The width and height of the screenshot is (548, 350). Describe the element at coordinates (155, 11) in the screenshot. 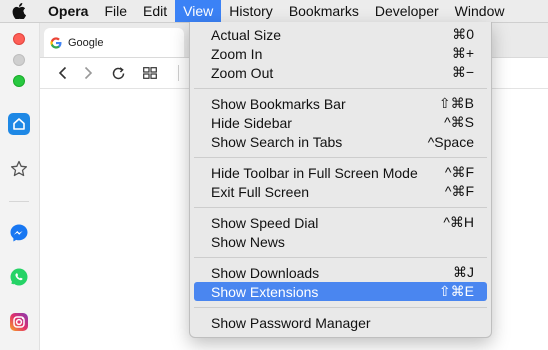

I see `menu-edit: Edit` at that location.